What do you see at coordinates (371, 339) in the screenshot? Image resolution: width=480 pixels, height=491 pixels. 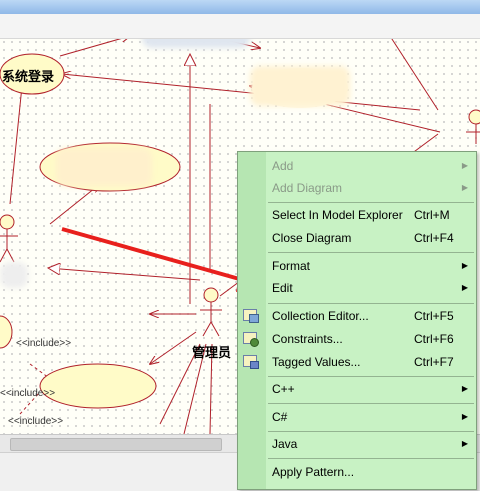 I see `menu-item-constraints: Constraints... Ctrl+F6` at bounding box center [371, 339].